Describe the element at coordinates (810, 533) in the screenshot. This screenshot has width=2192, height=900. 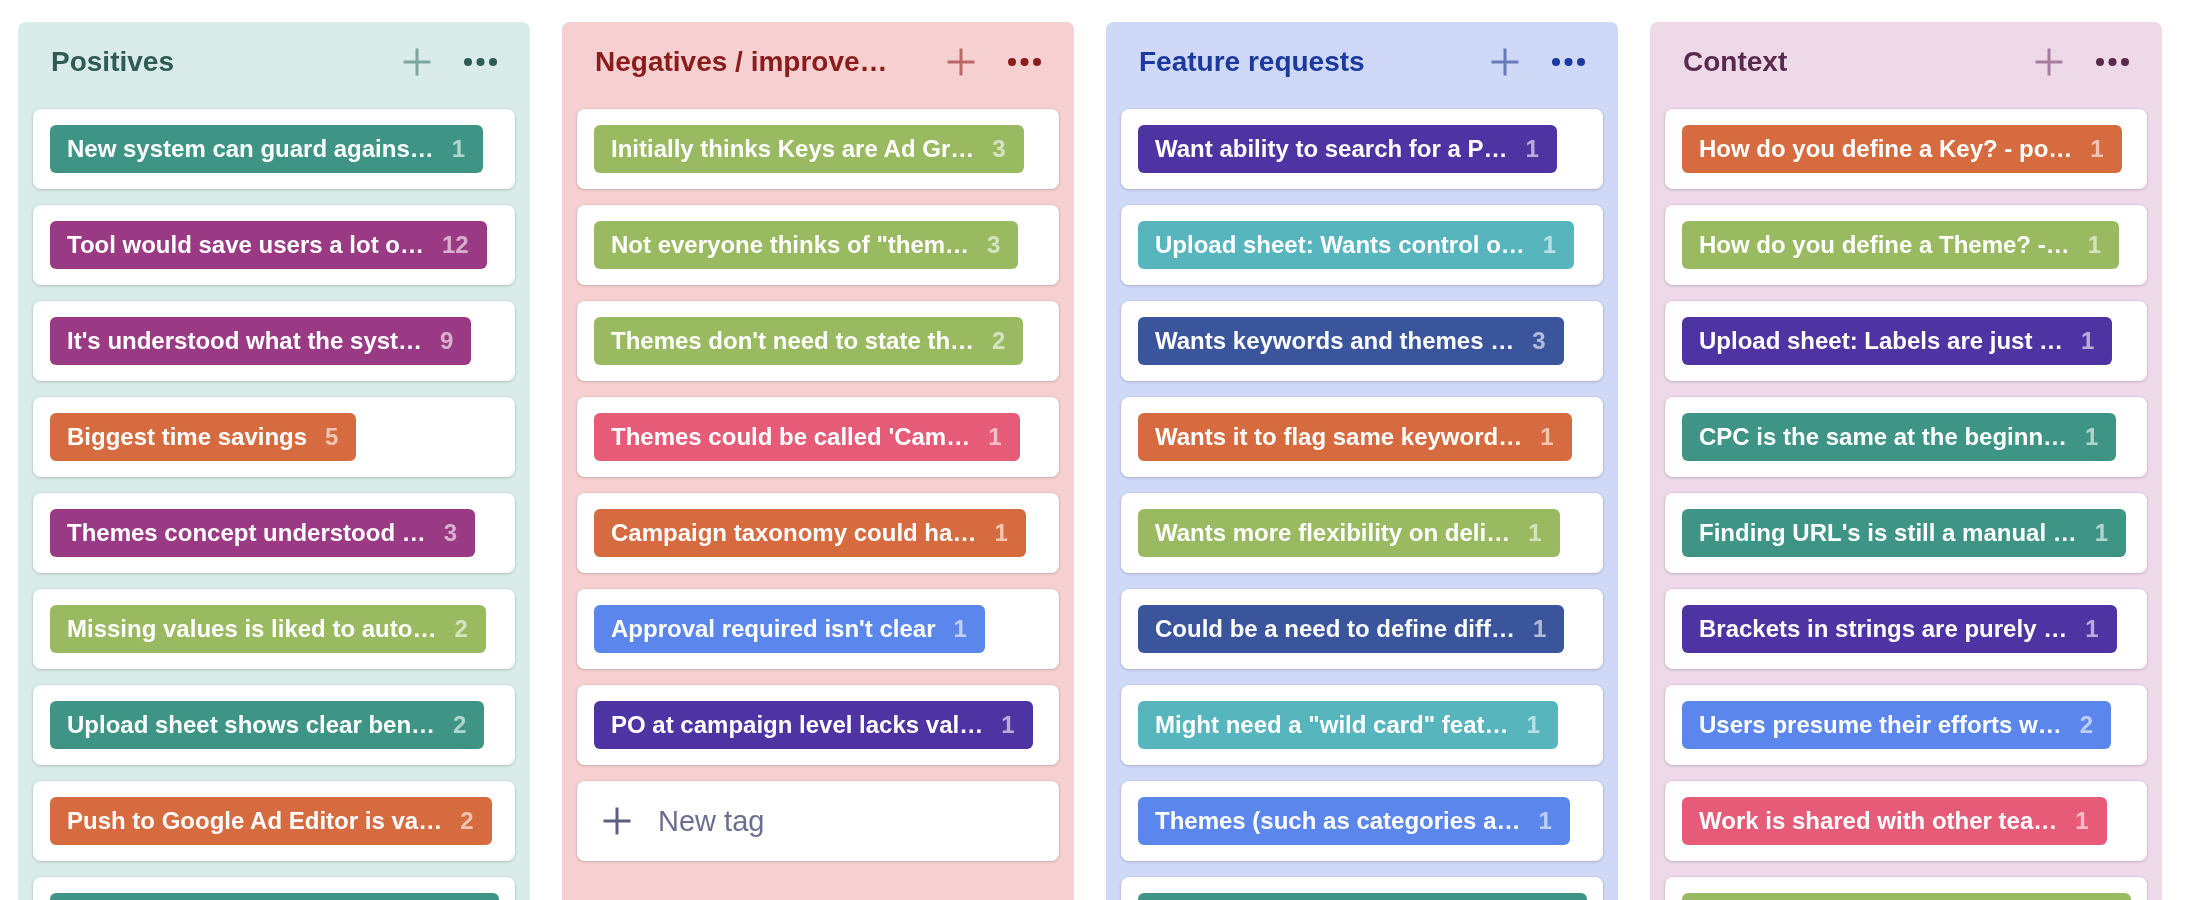
I see `tag-chip: Campaign taxonomy could ha… 1` at that location.